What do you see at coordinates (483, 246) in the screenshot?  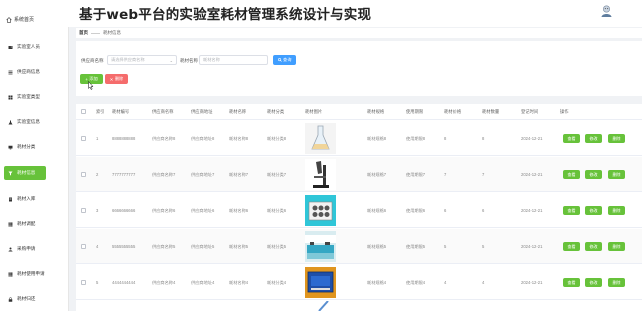 I see `cell-qty: 5` at bounding box center [483, 246].